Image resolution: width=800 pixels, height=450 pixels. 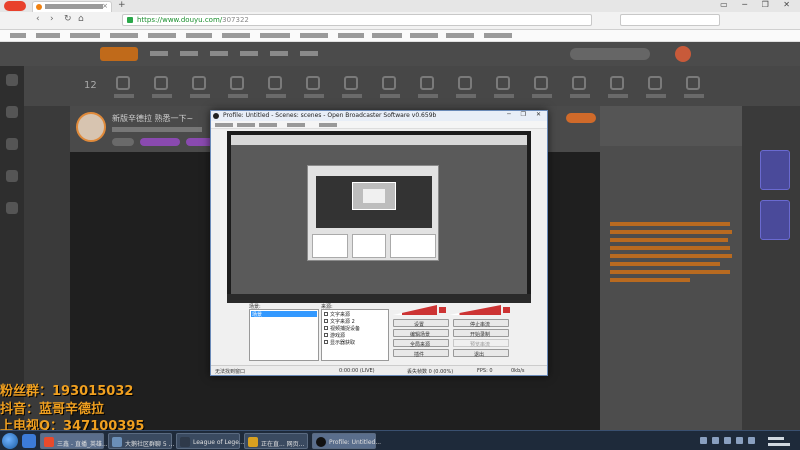 I want to click on stop-stream-button: 停止串流, so click(x=481, y=323).